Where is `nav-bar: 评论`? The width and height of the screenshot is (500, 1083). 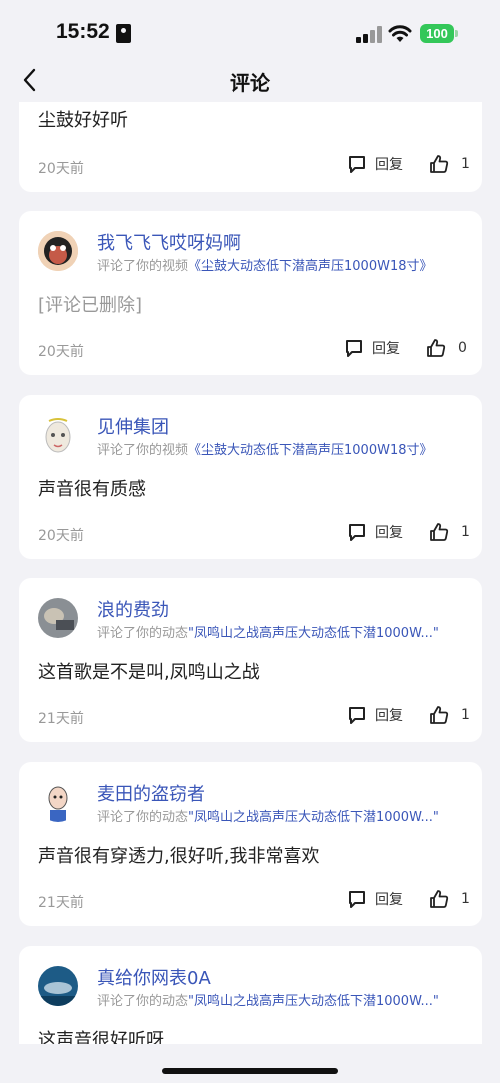 nav-bar: 评论 is located at coordinates (250, 82).